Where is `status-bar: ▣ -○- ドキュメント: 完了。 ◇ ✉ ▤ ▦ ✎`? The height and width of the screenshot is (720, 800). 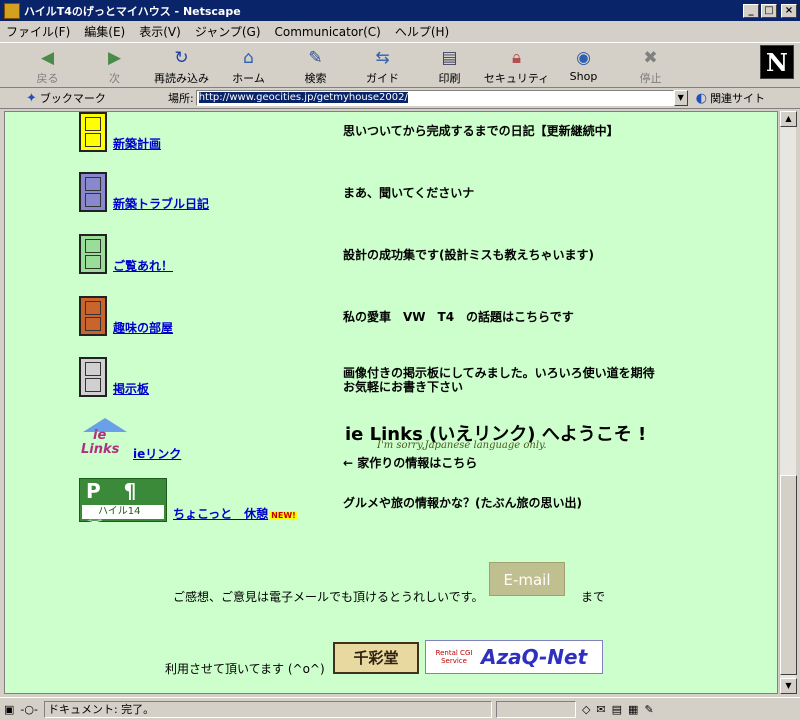
status-bar: ▣ -○- ドキュメント: 完了。 ◇ ✉ ▤ ▦ ✎ is located at coordinates (400, 708).